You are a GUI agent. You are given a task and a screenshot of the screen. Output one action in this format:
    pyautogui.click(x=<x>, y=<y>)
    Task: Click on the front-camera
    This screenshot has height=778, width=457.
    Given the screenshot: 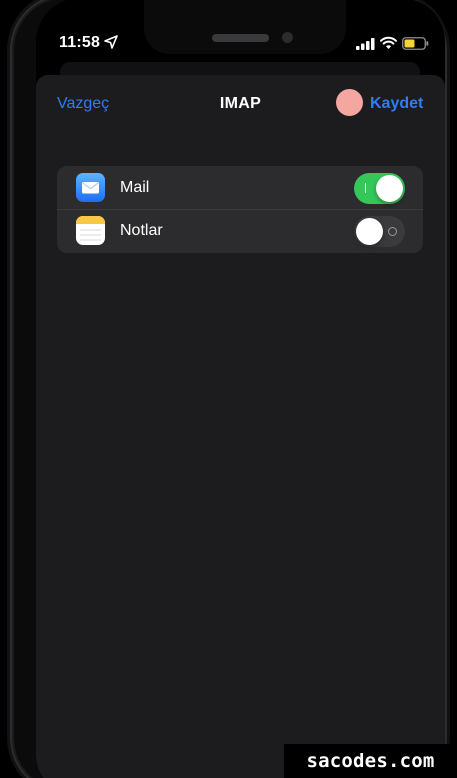 What is the action you would take?
    pyautogui.click(x=287, y=37)
    